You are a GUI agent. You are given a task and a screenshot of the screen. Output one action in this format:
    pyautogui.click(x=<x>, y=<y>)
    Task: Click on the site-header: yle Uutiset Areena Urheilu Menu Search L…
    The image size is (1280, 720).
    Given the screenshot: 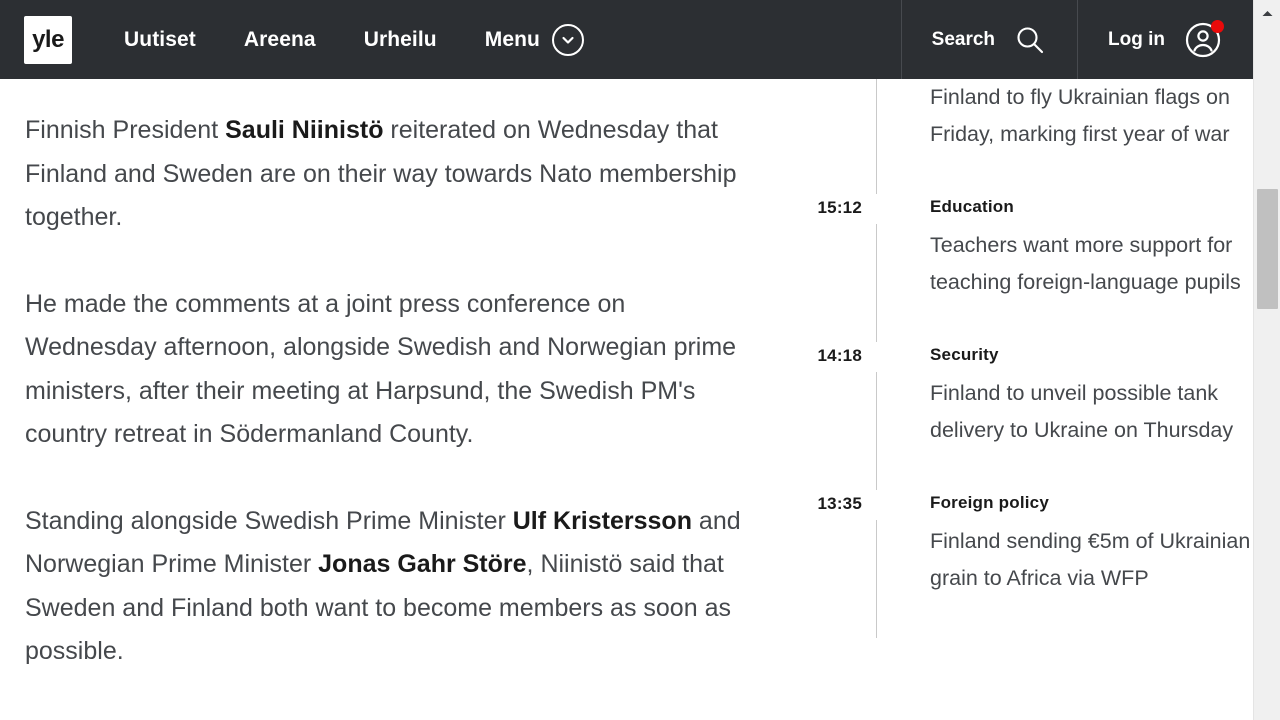 What is the action you would take?
    pyautogui.click(x=626, y=39)
    